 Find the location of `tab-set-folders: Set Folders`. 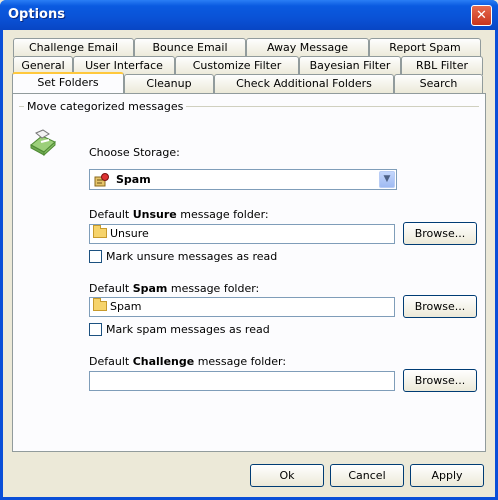

tab-set-folders: Set Folders is located at coordinates (68, 82).